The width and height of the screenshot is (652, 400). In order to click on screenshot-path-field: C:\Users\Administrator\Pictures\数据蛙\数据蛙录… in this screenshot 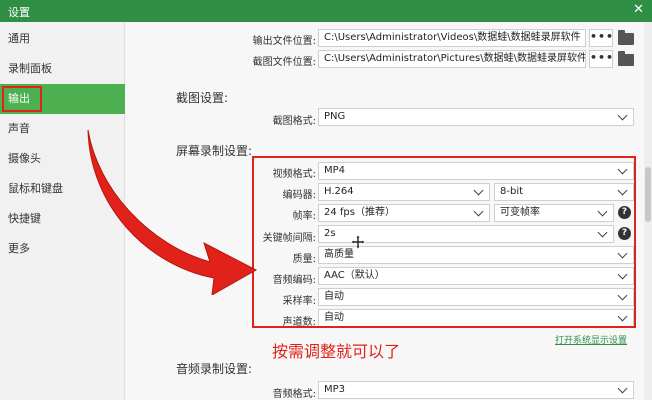, I will do `click(452, 59)`.